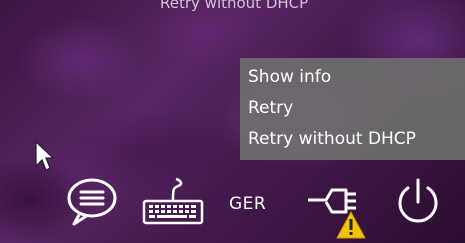 Image resolution: width=465 pixels, height=243 pixels. What do you see at coordinates (418, 202) in the screenshot?
I see `power-icon` at bounding box center [418, 202].